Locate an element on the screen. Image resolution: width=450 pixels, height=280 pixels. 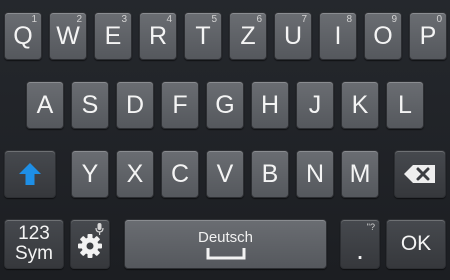
period-key: "? . is located at coordinates (360, 244).